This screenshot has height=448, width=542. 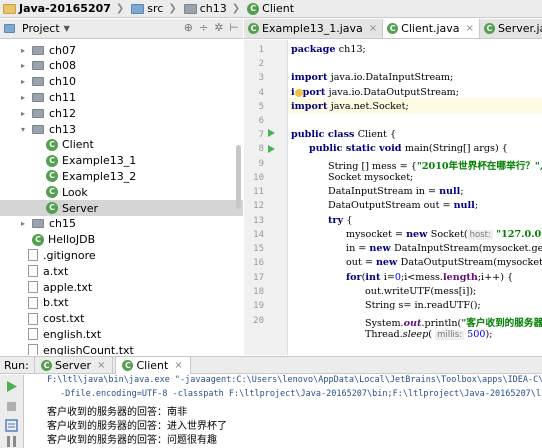 I want to click on navigation-bar: Java-20165207 ❯ src ❯ ch13 ❯ C Client, so click(x=271, y=9).